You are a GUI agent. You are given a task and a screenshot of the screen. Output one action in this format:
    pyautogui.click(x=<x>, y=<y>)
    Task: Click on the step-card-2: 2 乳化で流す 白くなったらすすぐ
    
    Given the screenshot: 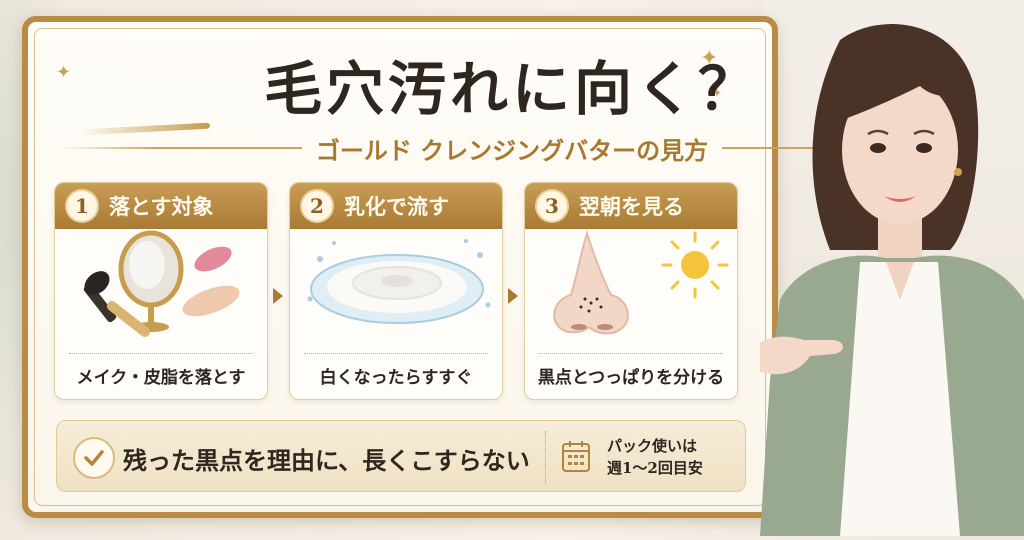 What is the action you would take?
    pyautogui.click(x=396, y=291)
    